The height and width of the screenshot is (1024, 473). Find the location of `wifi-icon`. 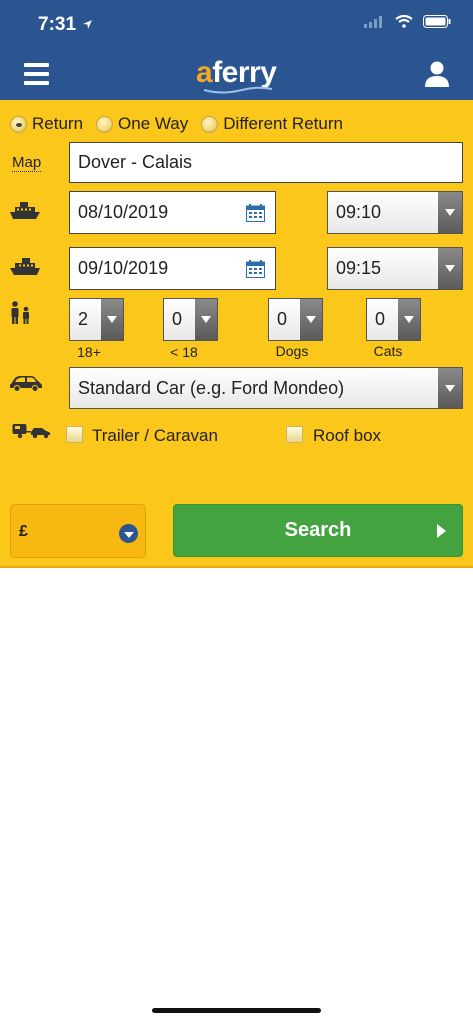

wifi-icon is located at coordinates (403, 21).